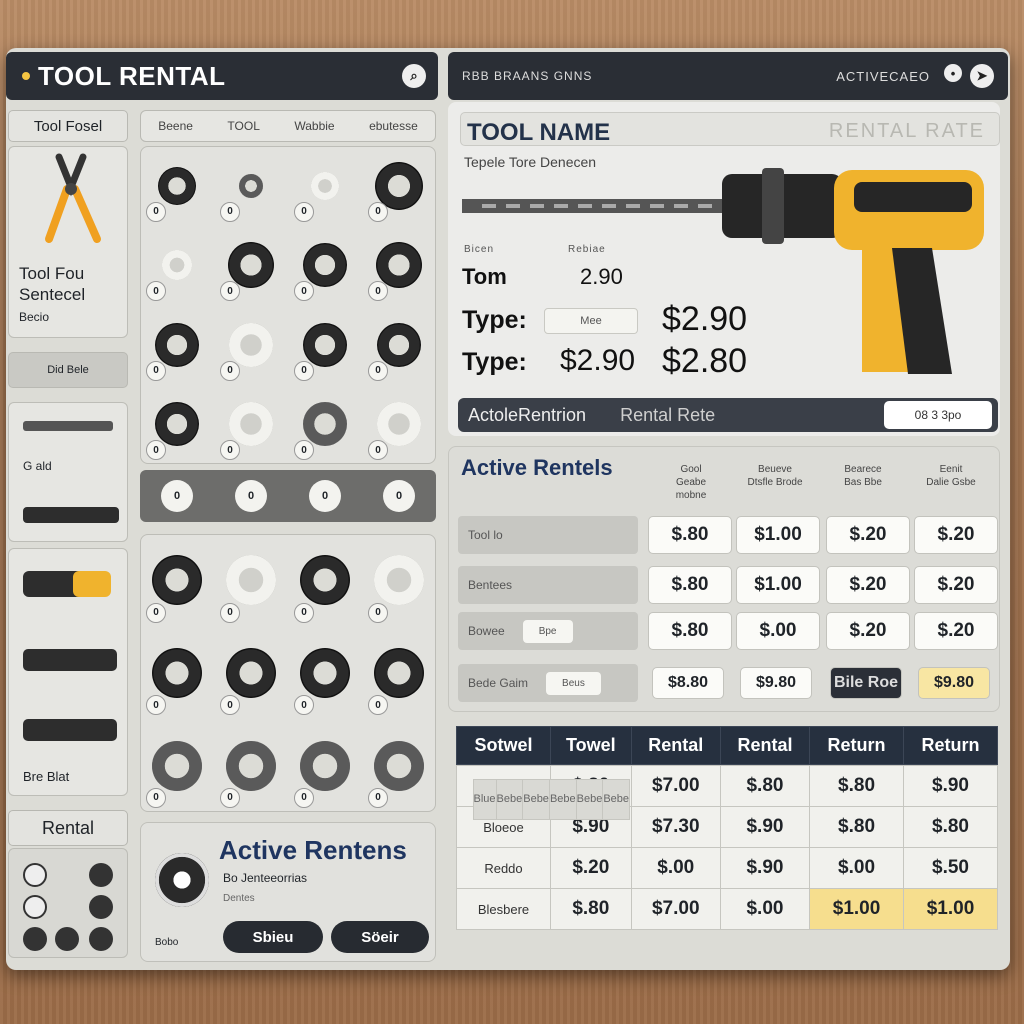 This screenshot has width=1024, height=1024. Describe the element at coordinates (982, 76) in the screenshot. I see `navigate-icon: ➤` at that location.